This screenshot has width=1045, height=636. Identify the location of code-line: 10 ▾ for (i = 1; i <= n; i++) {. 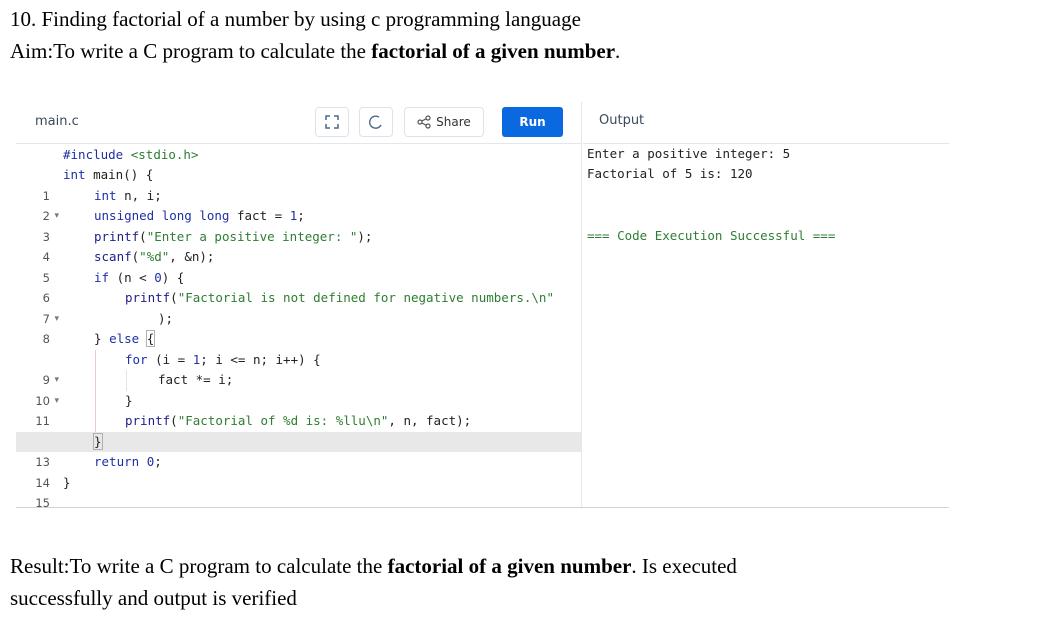
(299, 378).